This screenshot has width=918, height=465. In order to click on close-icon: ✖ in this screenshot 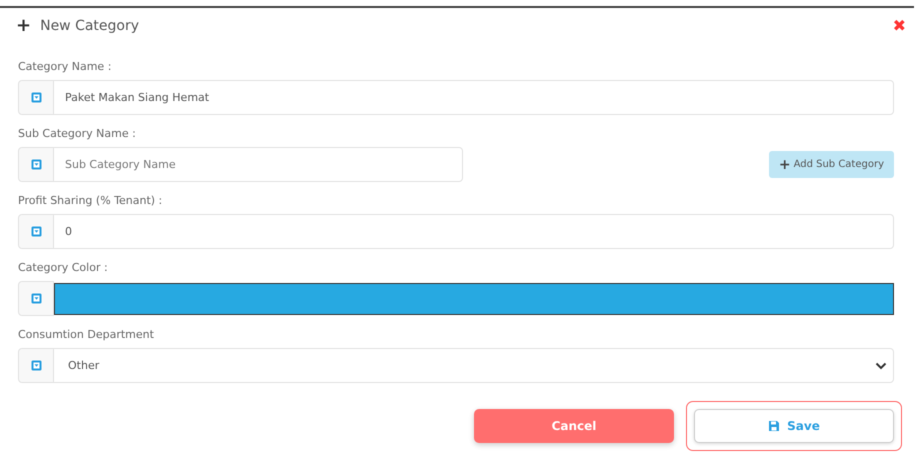, I will do `click(899, 26)`.